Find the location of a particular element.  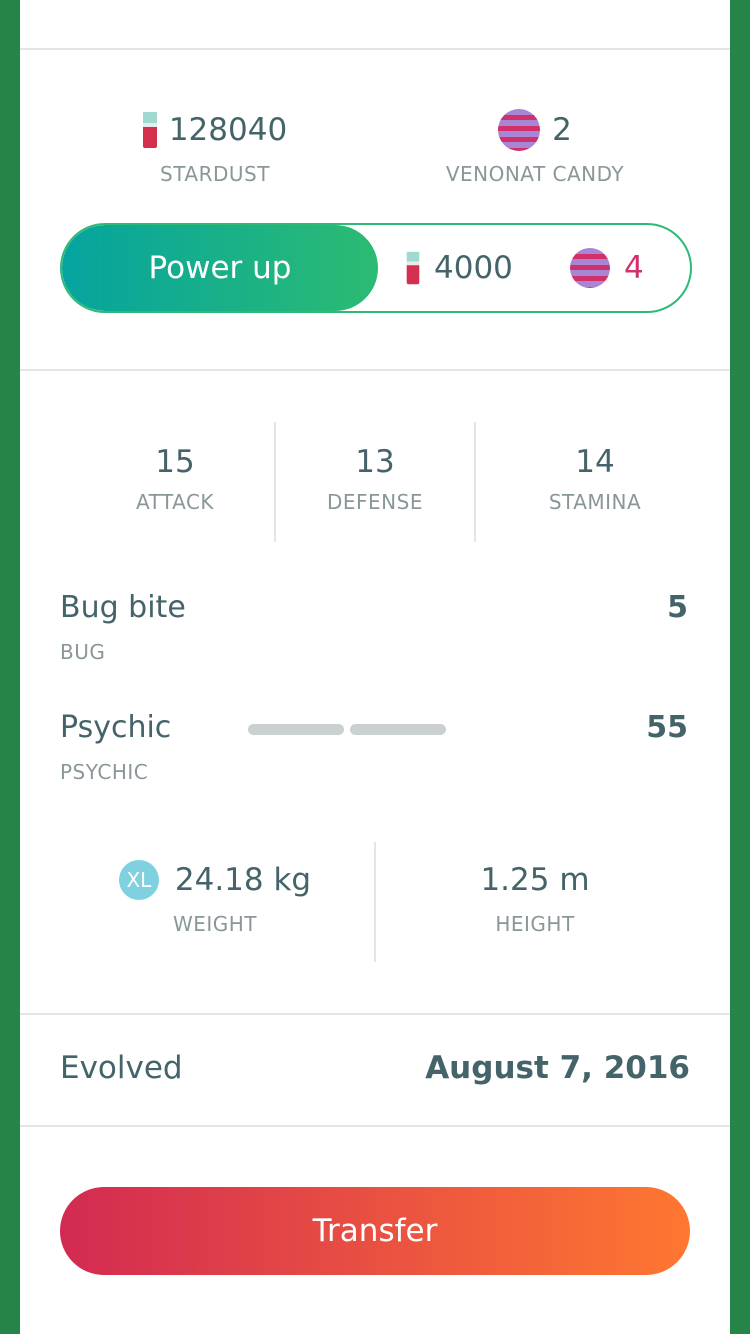

evolved-row: Evolved August 7, 2016 is located at coordinates (375, 1073).